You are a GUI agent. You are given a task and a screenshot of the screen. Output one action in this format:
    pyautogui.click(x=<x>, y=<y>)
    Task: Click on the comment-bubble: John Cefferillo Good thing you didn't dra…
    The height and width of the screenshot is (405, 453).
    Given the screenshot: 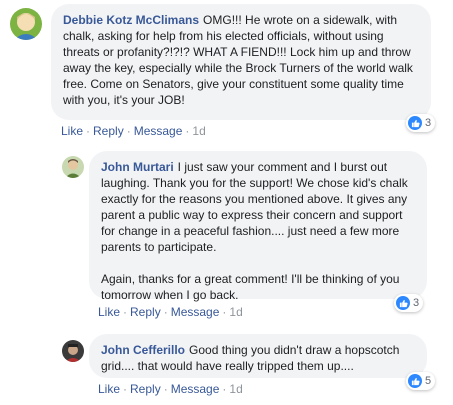 What is the action you would take?
    pyautogui.click(x=258, y=356)
    